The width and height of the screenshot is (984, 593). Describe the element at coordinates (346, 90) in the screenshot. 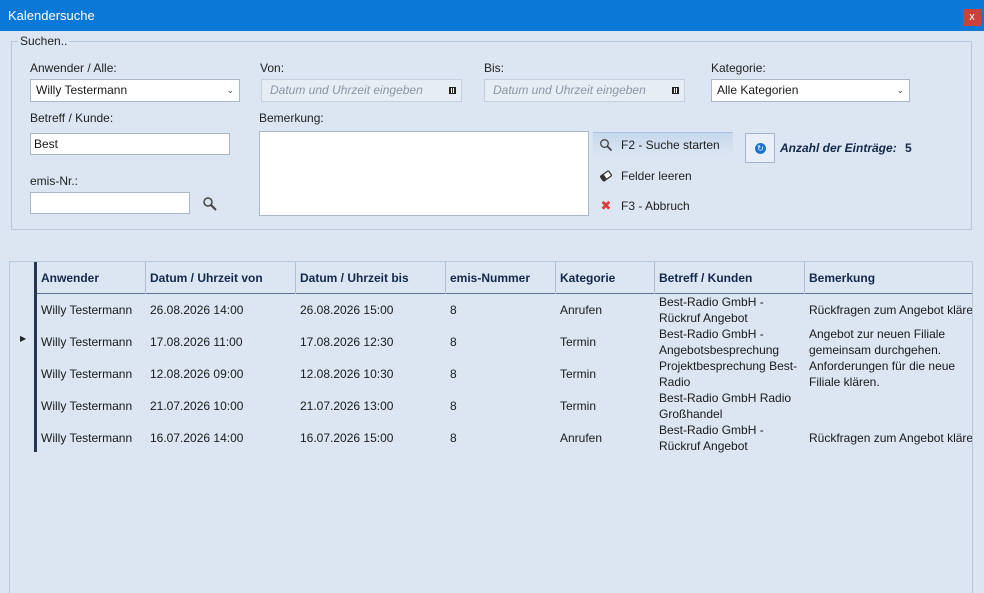

I see `from-date-placeholder: Datum und Uhrzeit eingeben` at that location.